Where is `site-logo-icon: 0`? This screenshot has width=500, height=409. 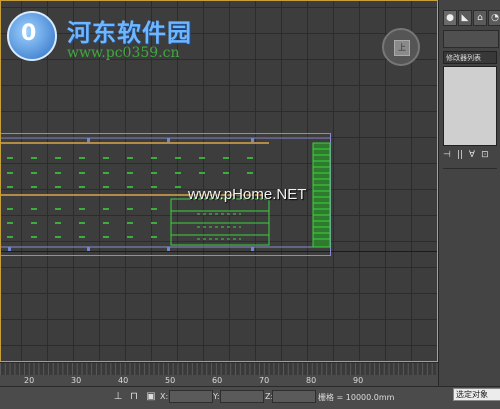 site-logo-icon: 0 is located at coordinates (32, 36).